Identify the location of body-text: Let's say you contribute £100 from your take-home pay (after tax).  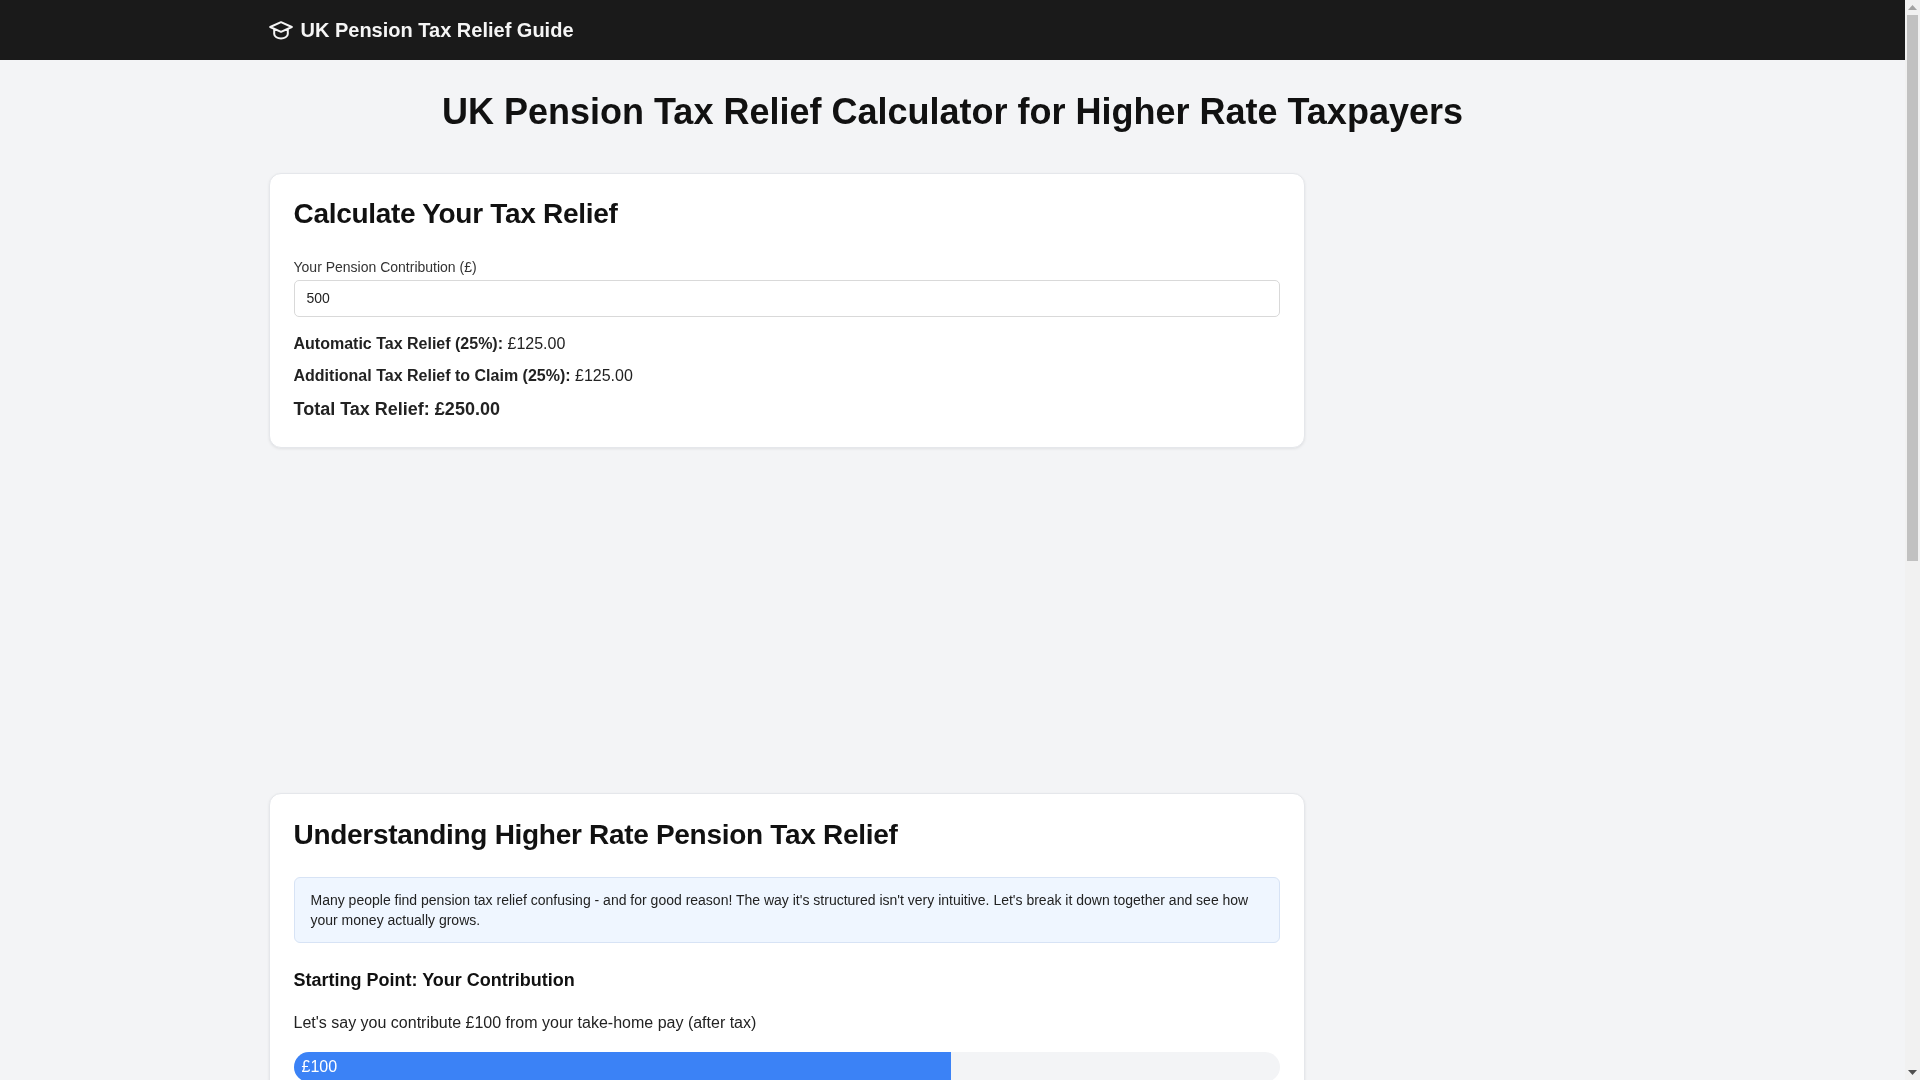
(525, 1023).